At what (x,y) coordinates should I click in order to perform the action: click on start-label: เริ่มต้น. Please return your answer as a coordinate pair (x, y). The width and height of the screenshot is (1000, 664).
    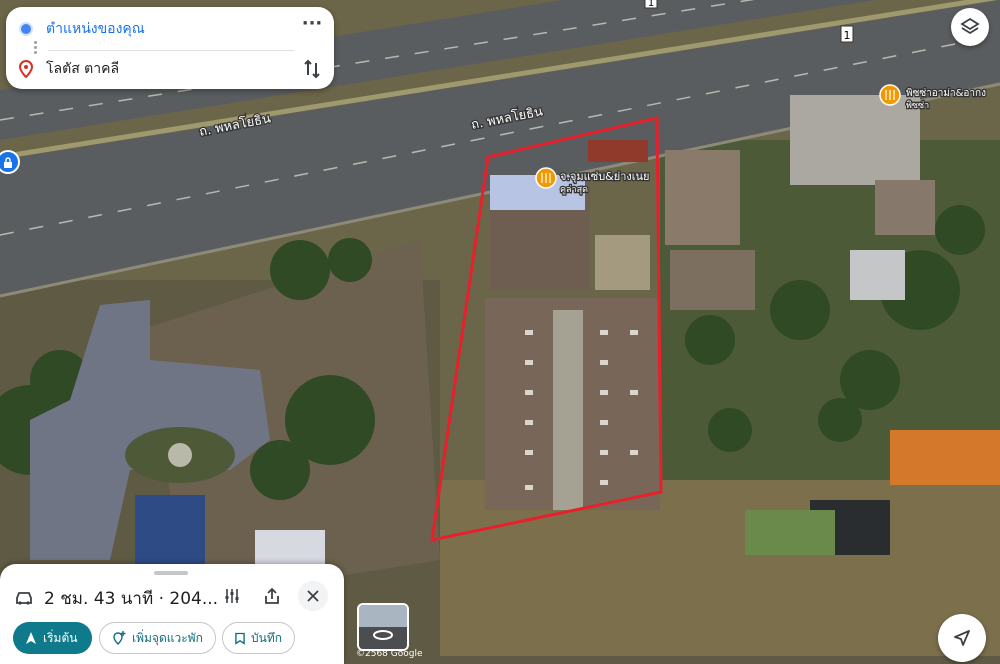
    Looking at the image, I should click on (60, 637).